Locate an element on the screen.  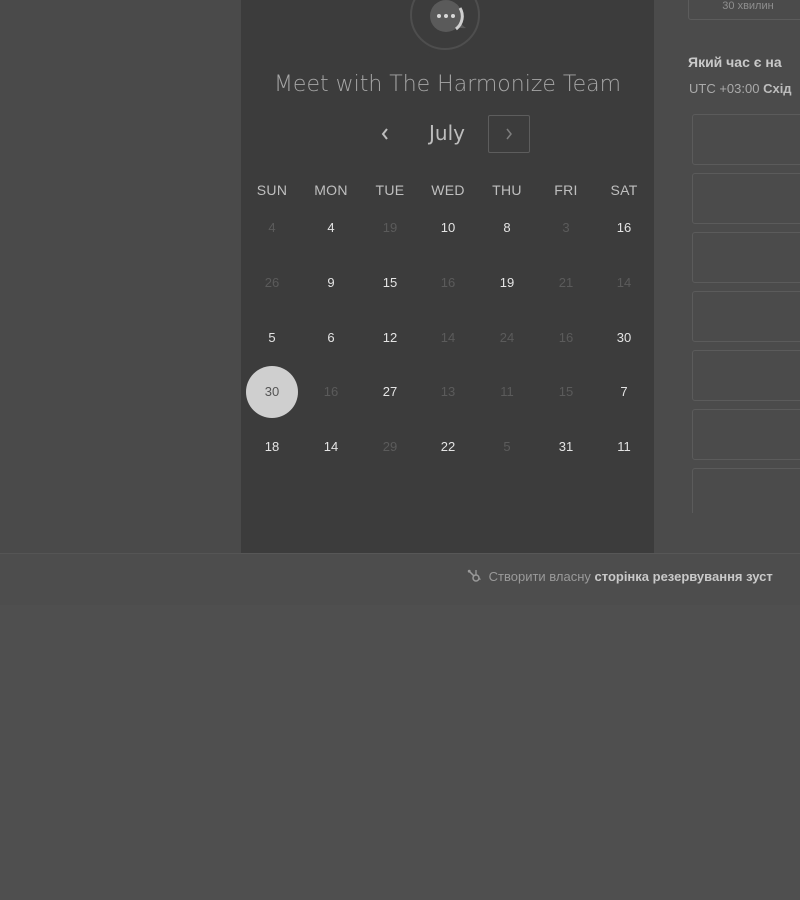
calendar-day: 21 is located at coordinates (566, 282).